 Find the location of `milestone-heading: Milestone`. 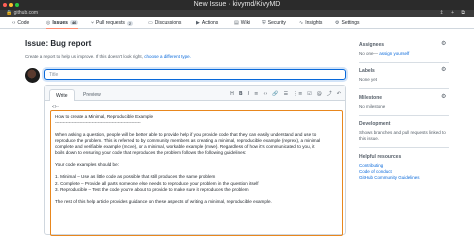

milestone-heading: Milestone is located at coordinates (371, 98).